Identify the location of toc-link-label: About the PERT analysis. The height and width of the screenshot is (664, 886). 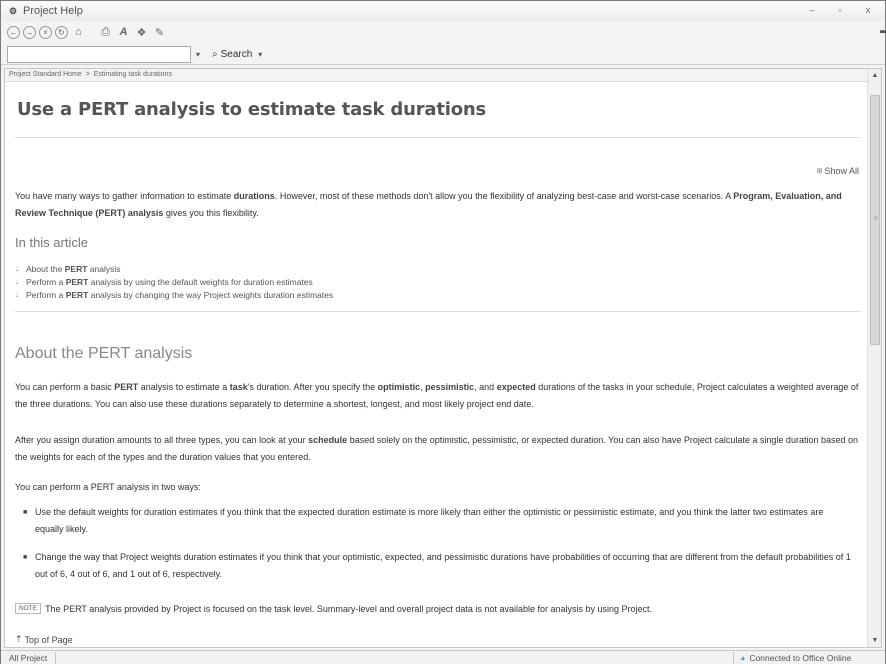
(73, 269).